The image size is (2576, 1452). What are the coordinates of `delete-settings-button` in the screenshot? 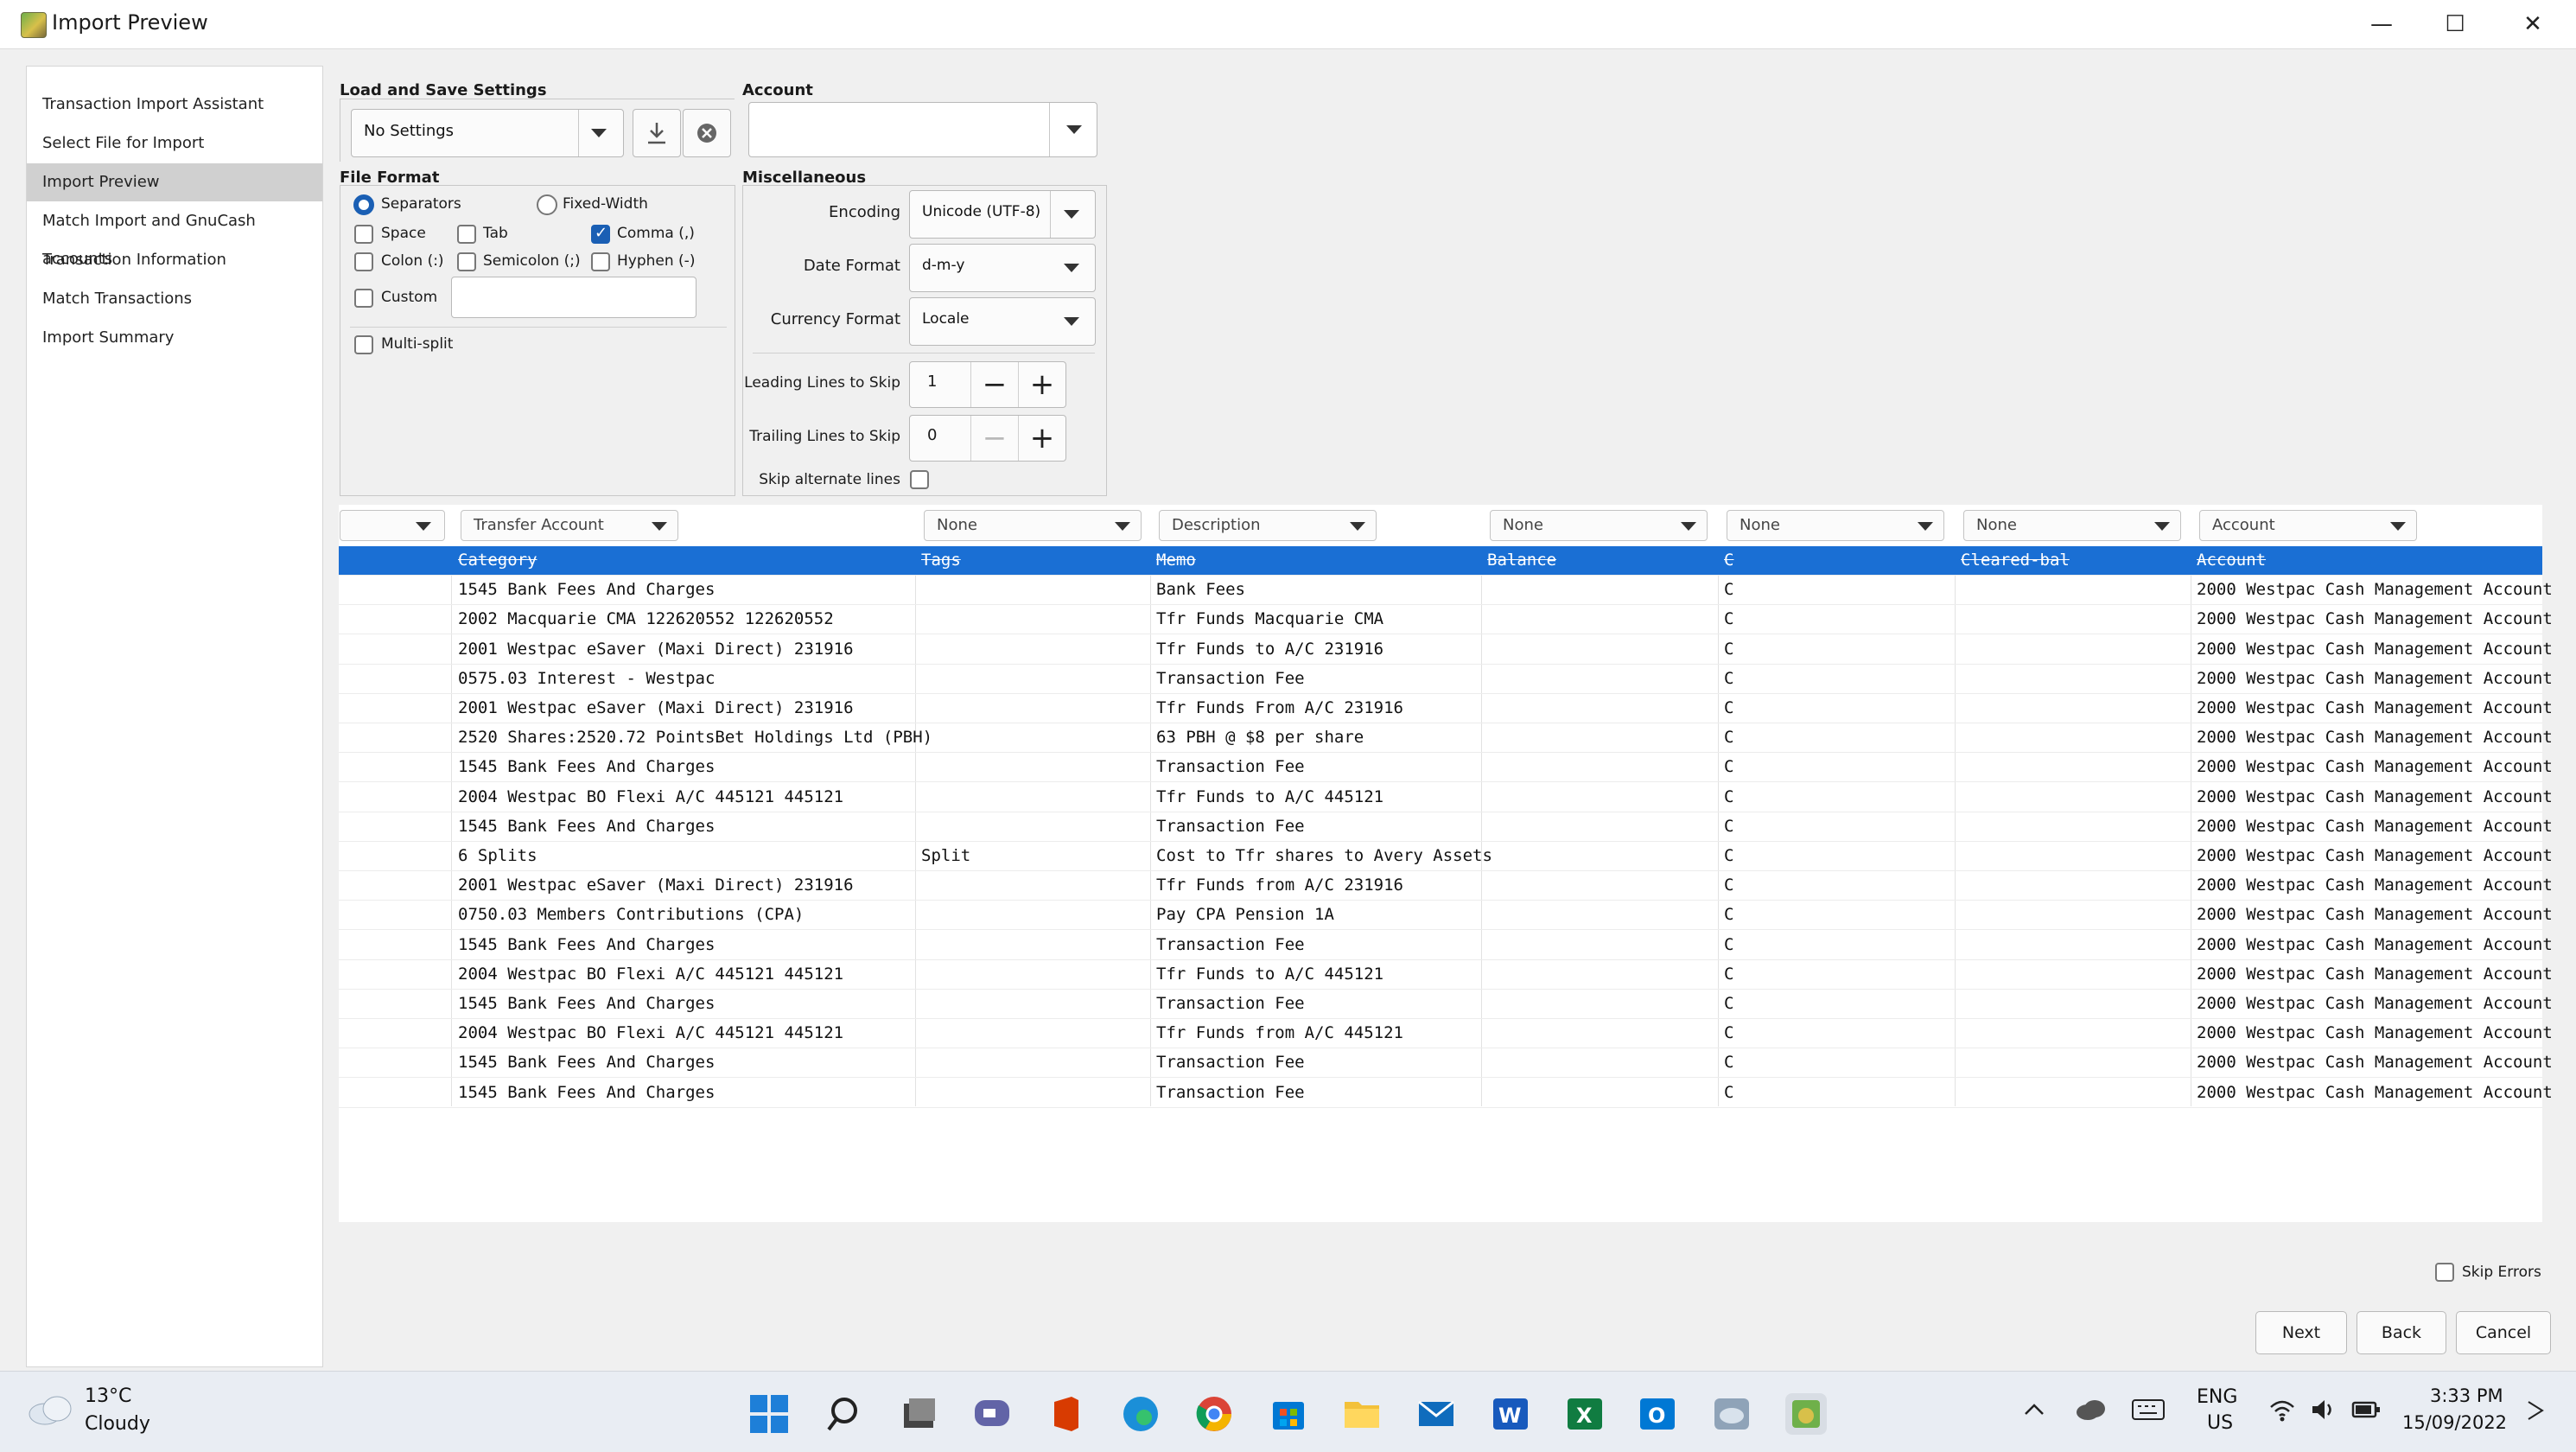 It's located at (707, 133).